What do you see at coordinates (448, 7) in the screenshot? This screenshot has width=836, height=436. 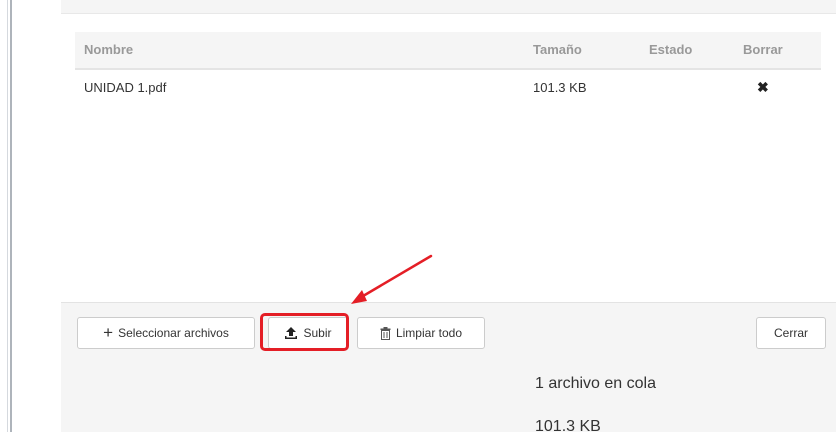 I see `dialog-header-strip` at bounding box center [448, 7].